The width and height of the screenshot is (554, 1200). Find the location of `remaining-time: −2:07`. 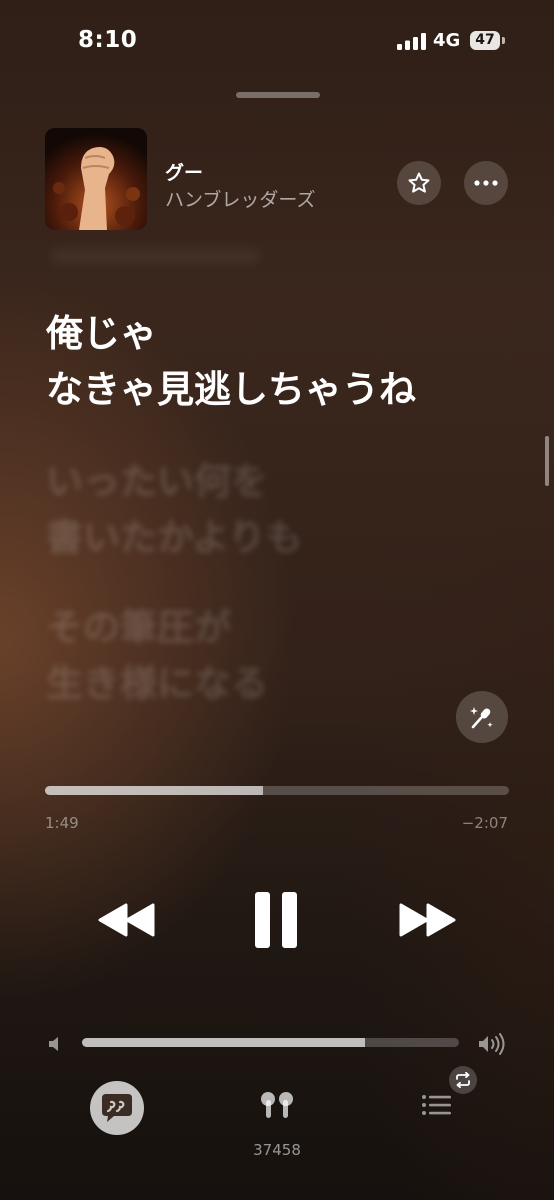

remaining-time: −2:07 is located at coordinates (484, 823).